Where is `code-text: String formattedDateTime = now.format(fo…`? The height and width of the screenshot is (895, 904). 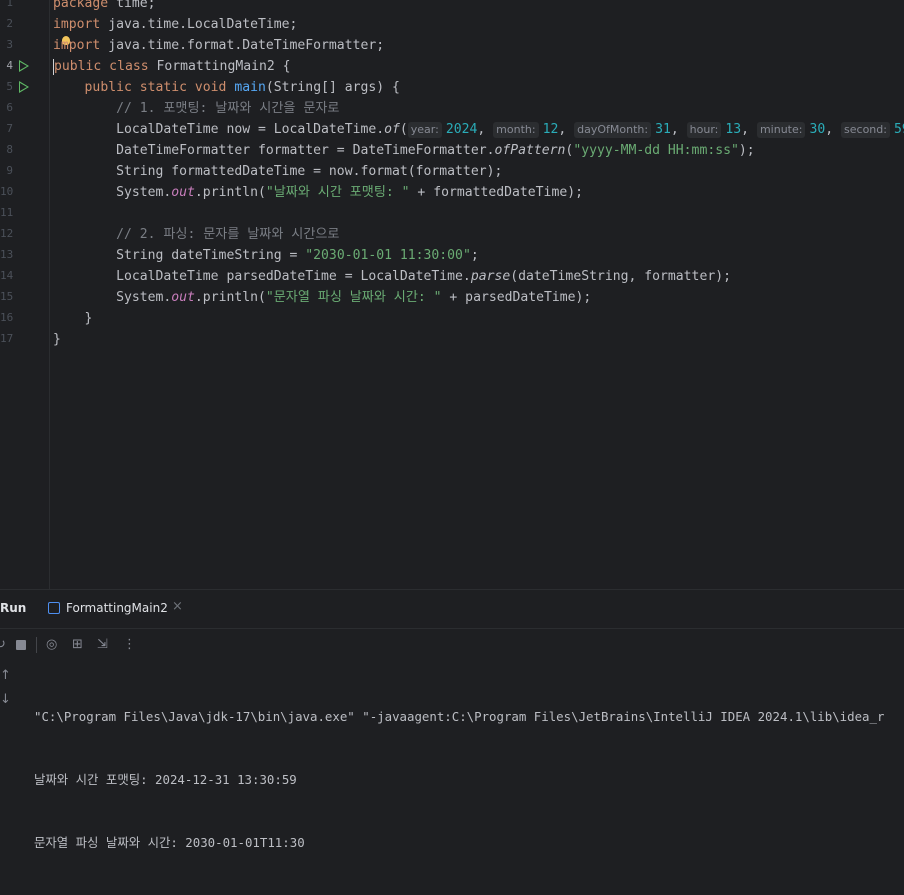 code-text: String formattedDateTime = now.format(fo… is located at coordinates (309, 171).